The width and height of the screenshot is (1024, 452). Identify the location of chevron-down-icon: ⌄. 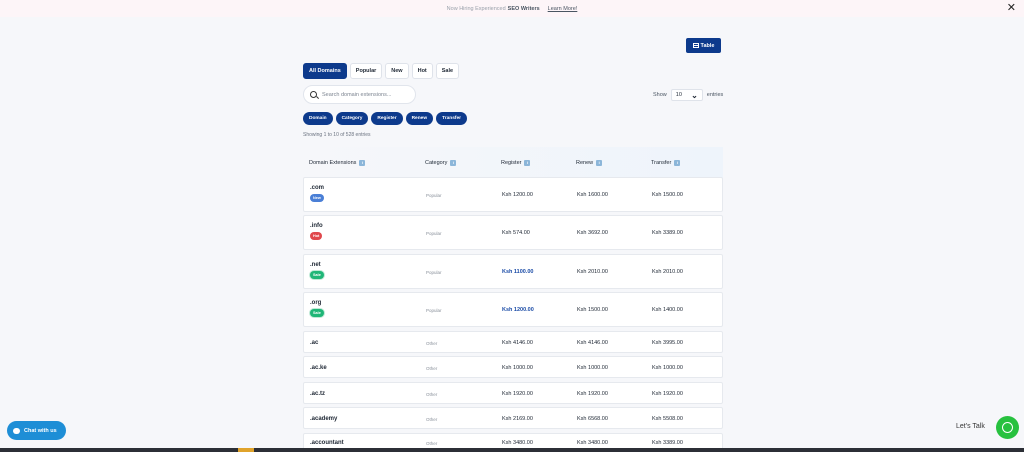
(694, 95).